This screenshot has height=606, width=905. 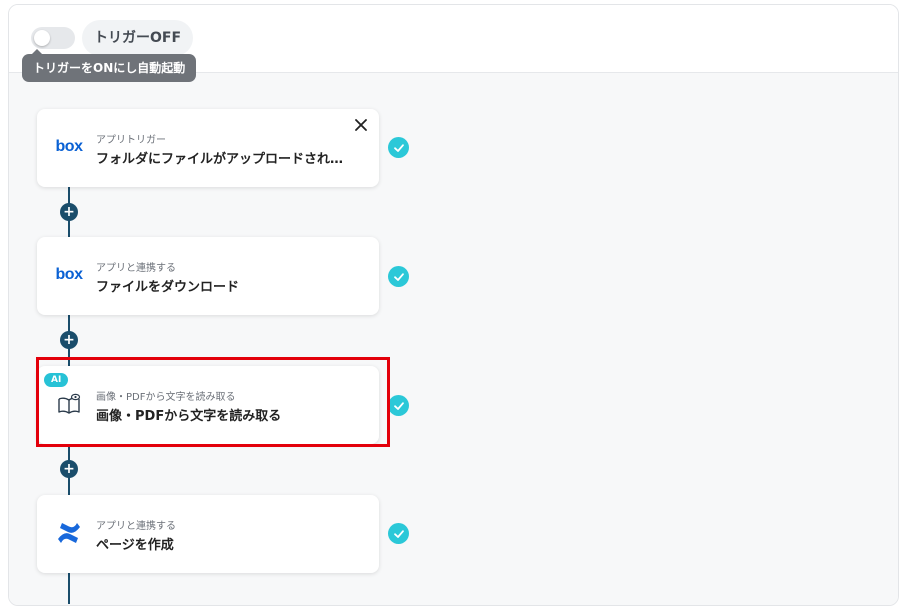 I want to click on step-title: ファイルをダウンロード, so click(x=168, y=287).